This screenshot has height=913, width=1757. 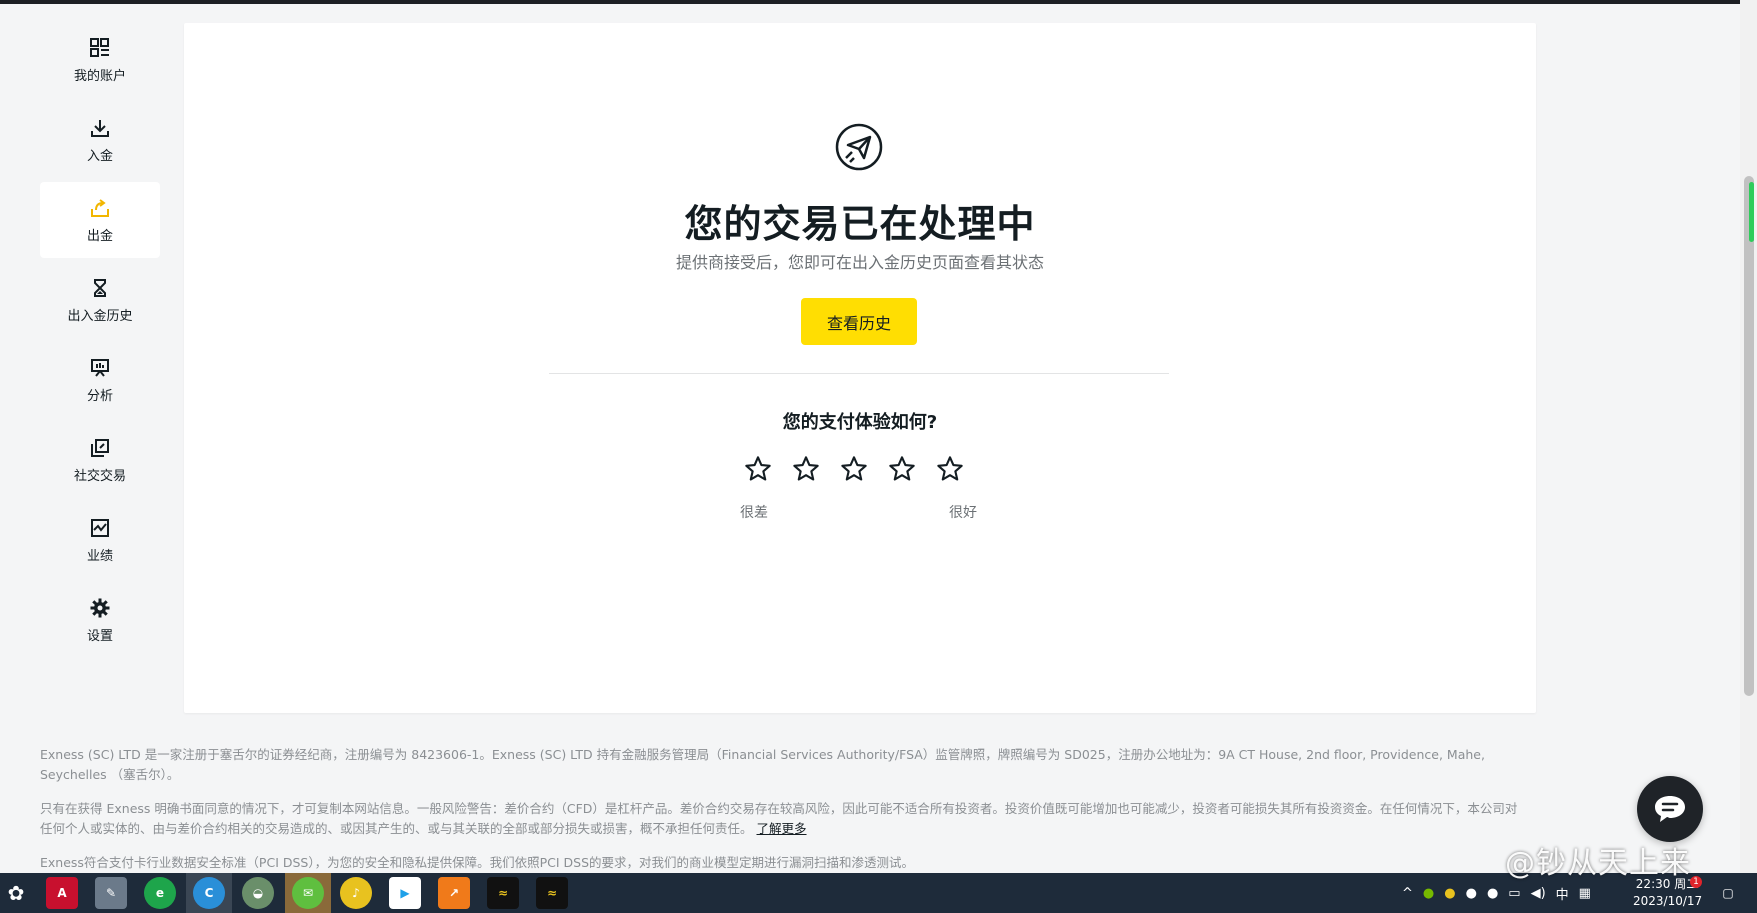 I want to click on sidebar-item-withdraw: 出金, so click(x=100, y=220).